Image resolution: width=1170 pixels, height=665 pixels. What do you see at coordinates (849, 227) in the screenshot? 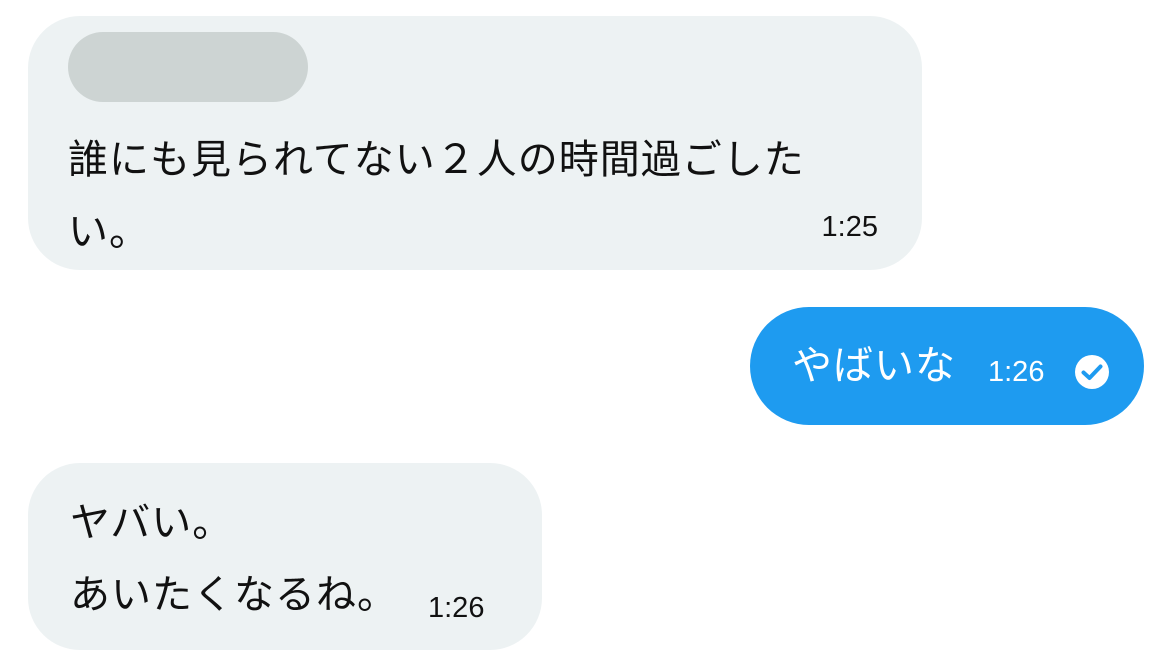
I see `message-timestamp: 1:25` at bounding box center [849, 227].